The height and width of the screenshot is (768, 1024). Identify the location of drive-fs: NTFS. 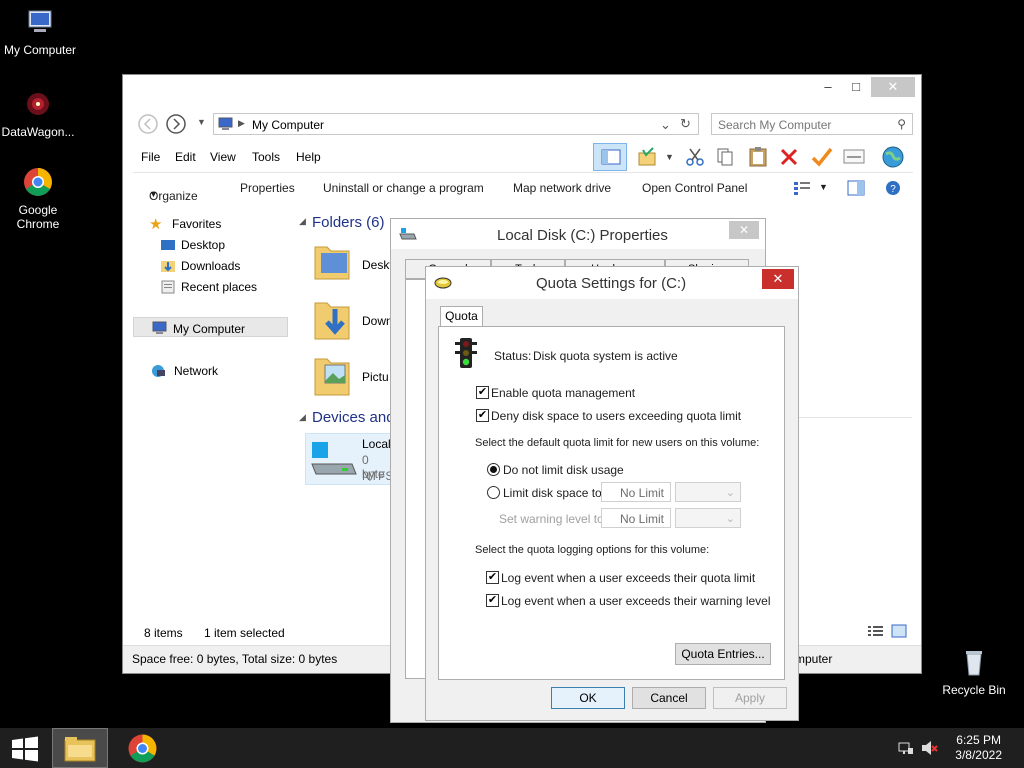
(378, 476).